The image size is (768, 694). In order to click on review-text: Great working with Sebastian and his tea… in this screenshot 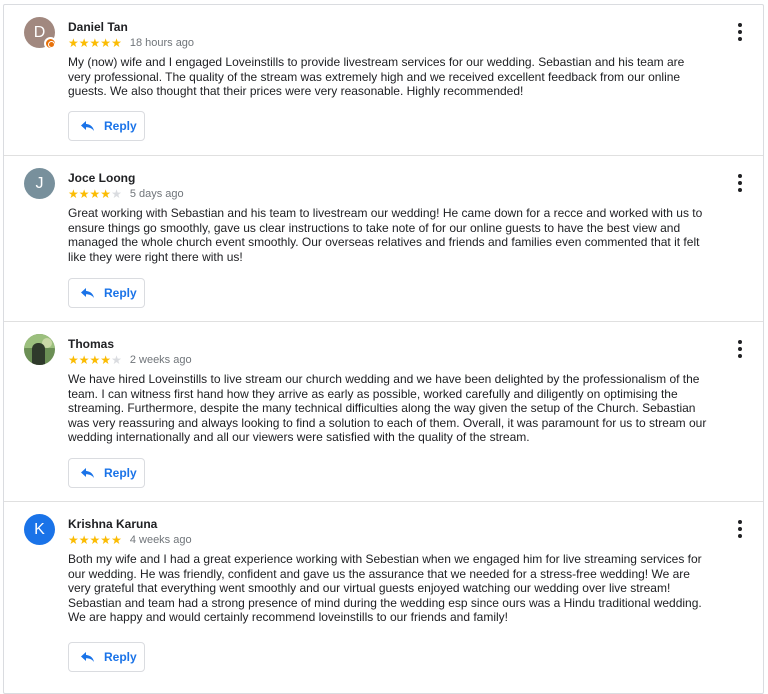, I will do `click(385, 235)`.